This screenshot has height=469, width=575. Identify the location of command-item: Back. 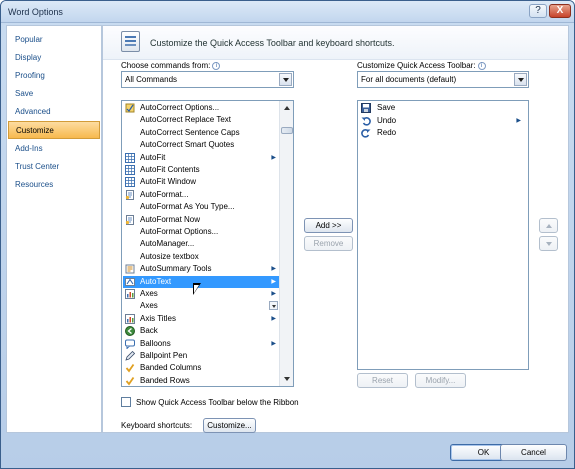
(202, 331).